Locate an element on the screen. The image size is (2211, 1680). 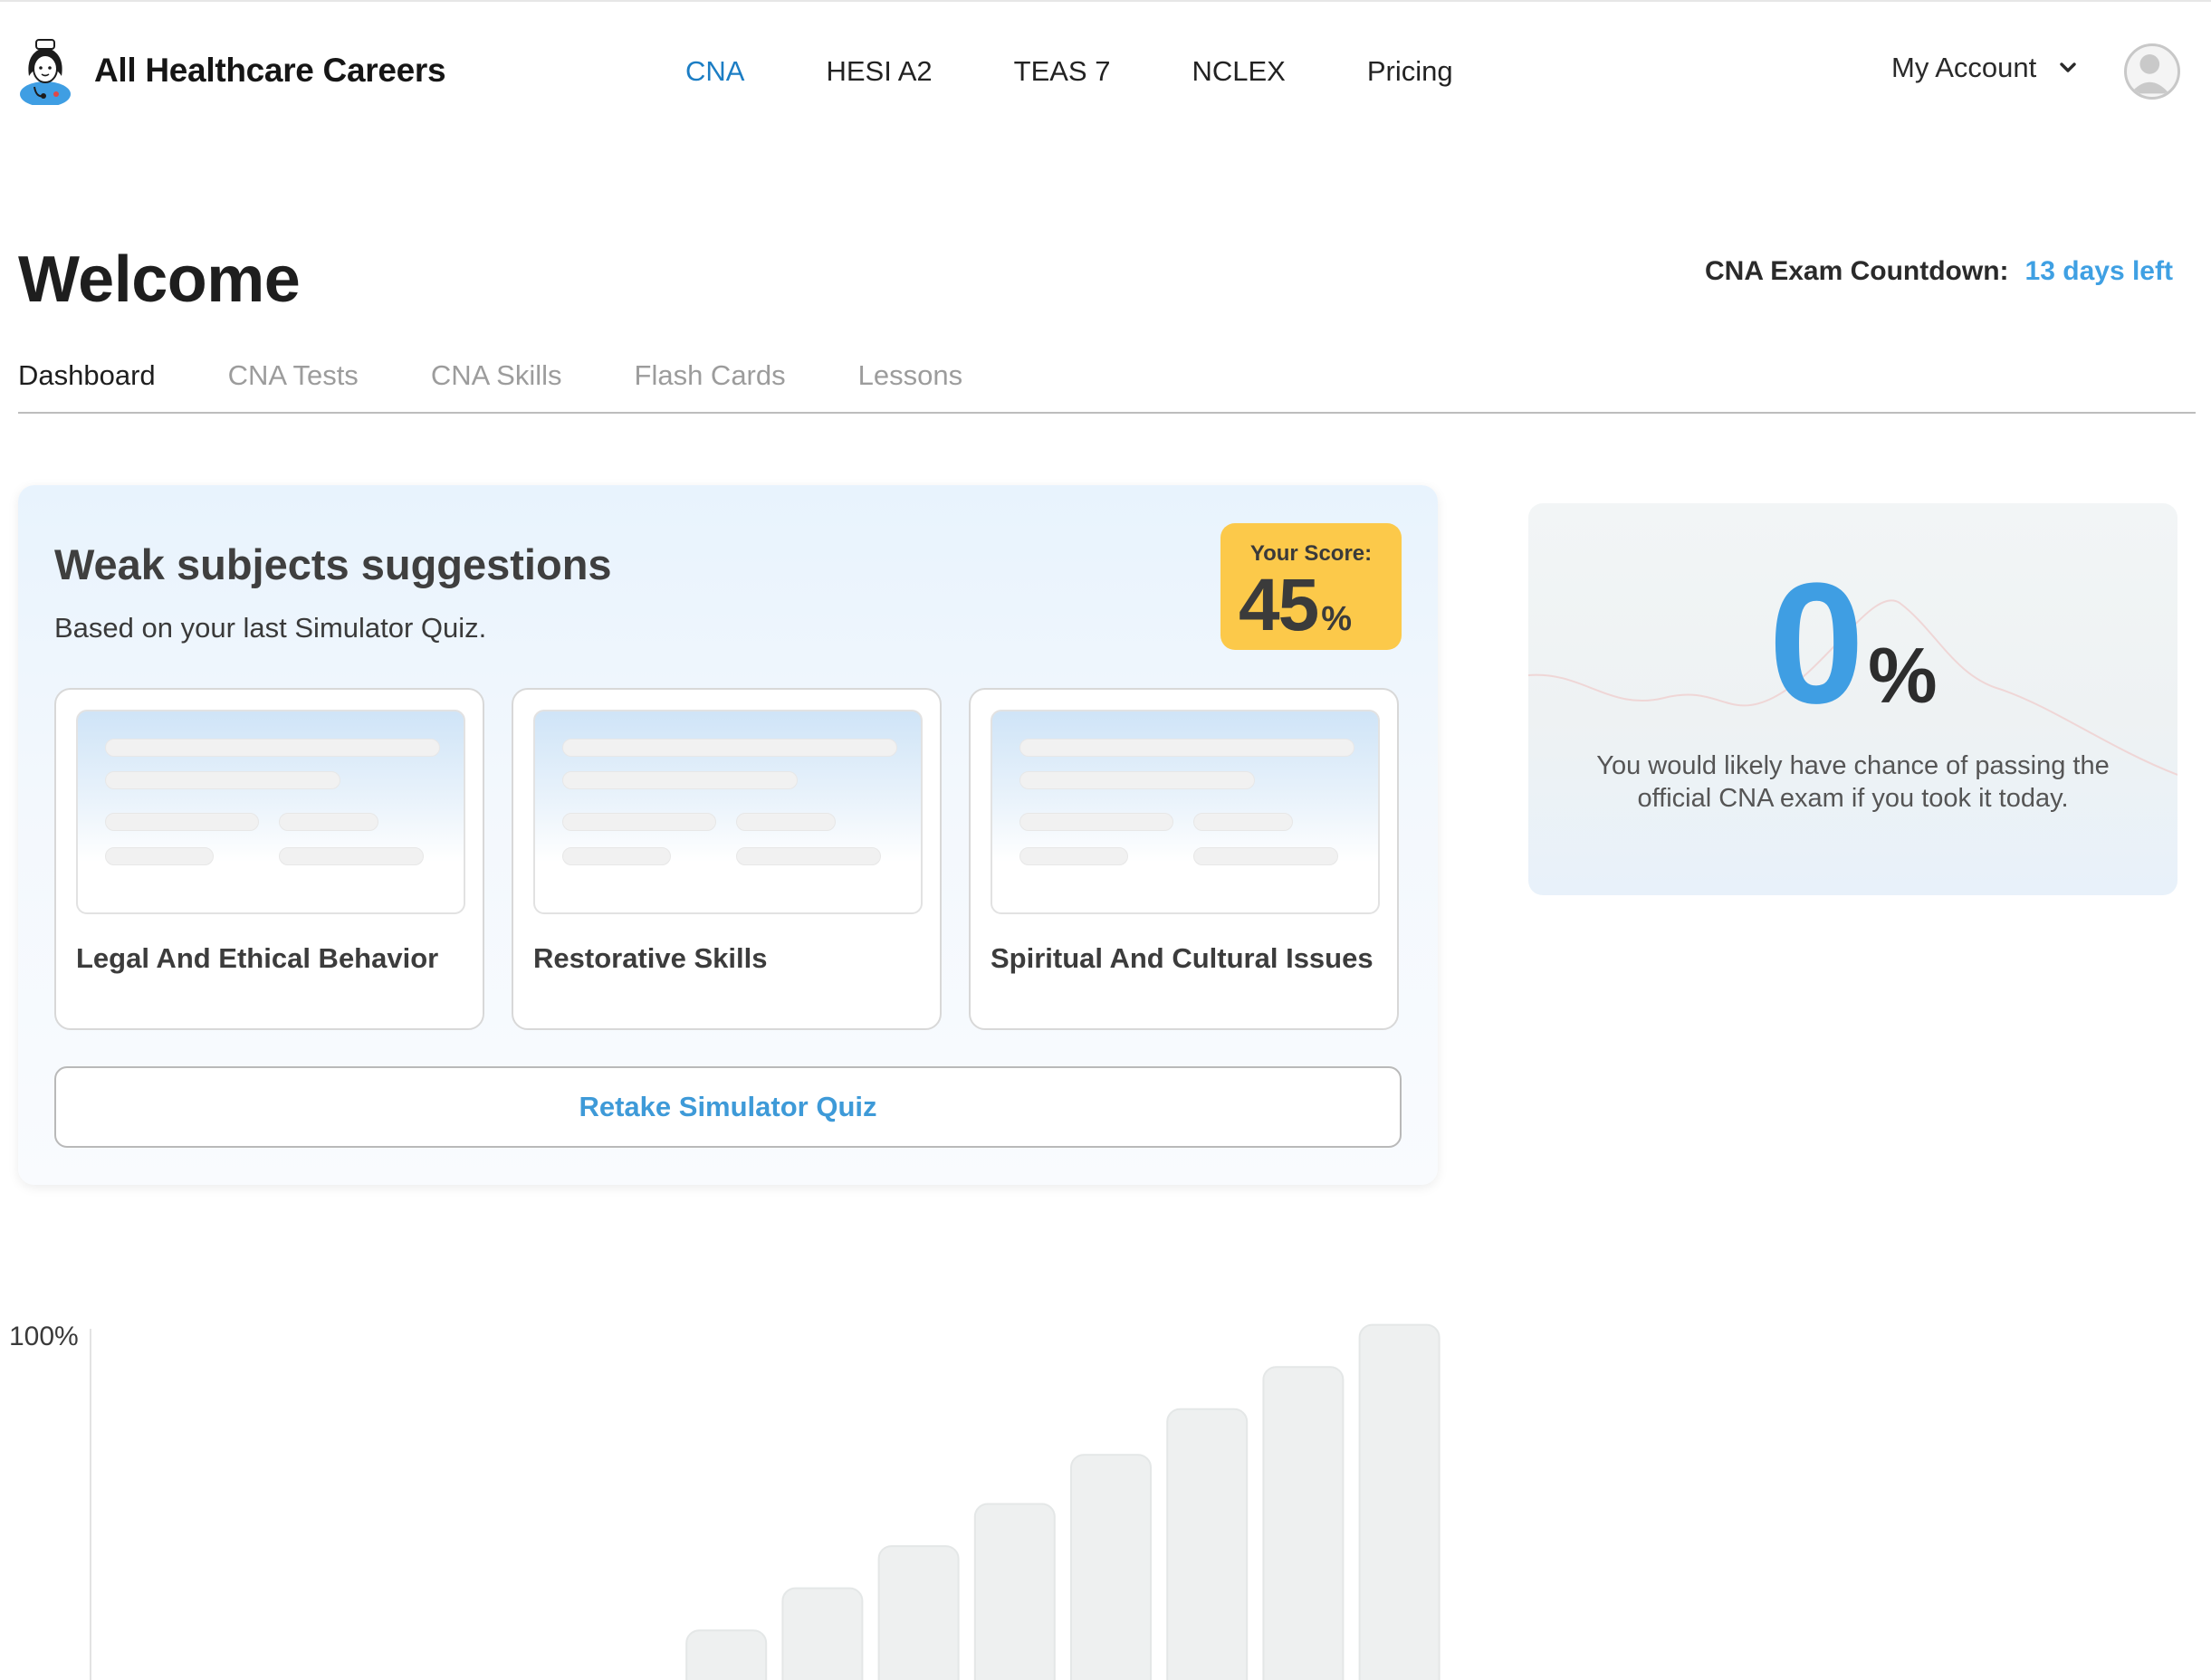
pass-chance-value: 0% is located at coordinates (1853, 644).